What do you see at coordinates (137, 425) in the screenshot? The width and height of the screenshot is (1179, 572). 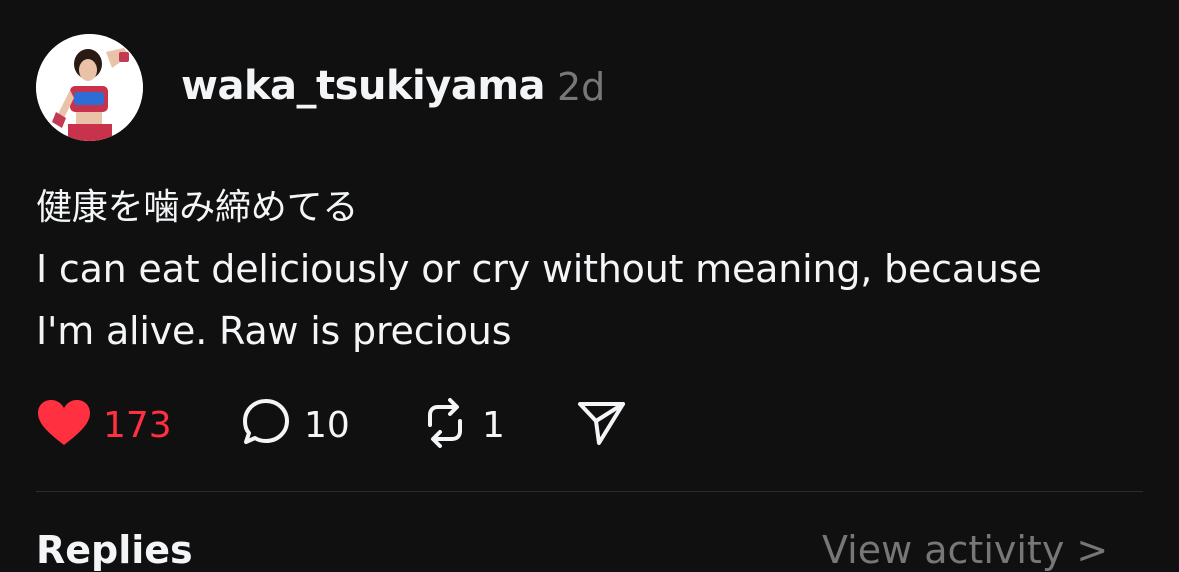 I see `like-count: 173` at bounding box center [137, 425].